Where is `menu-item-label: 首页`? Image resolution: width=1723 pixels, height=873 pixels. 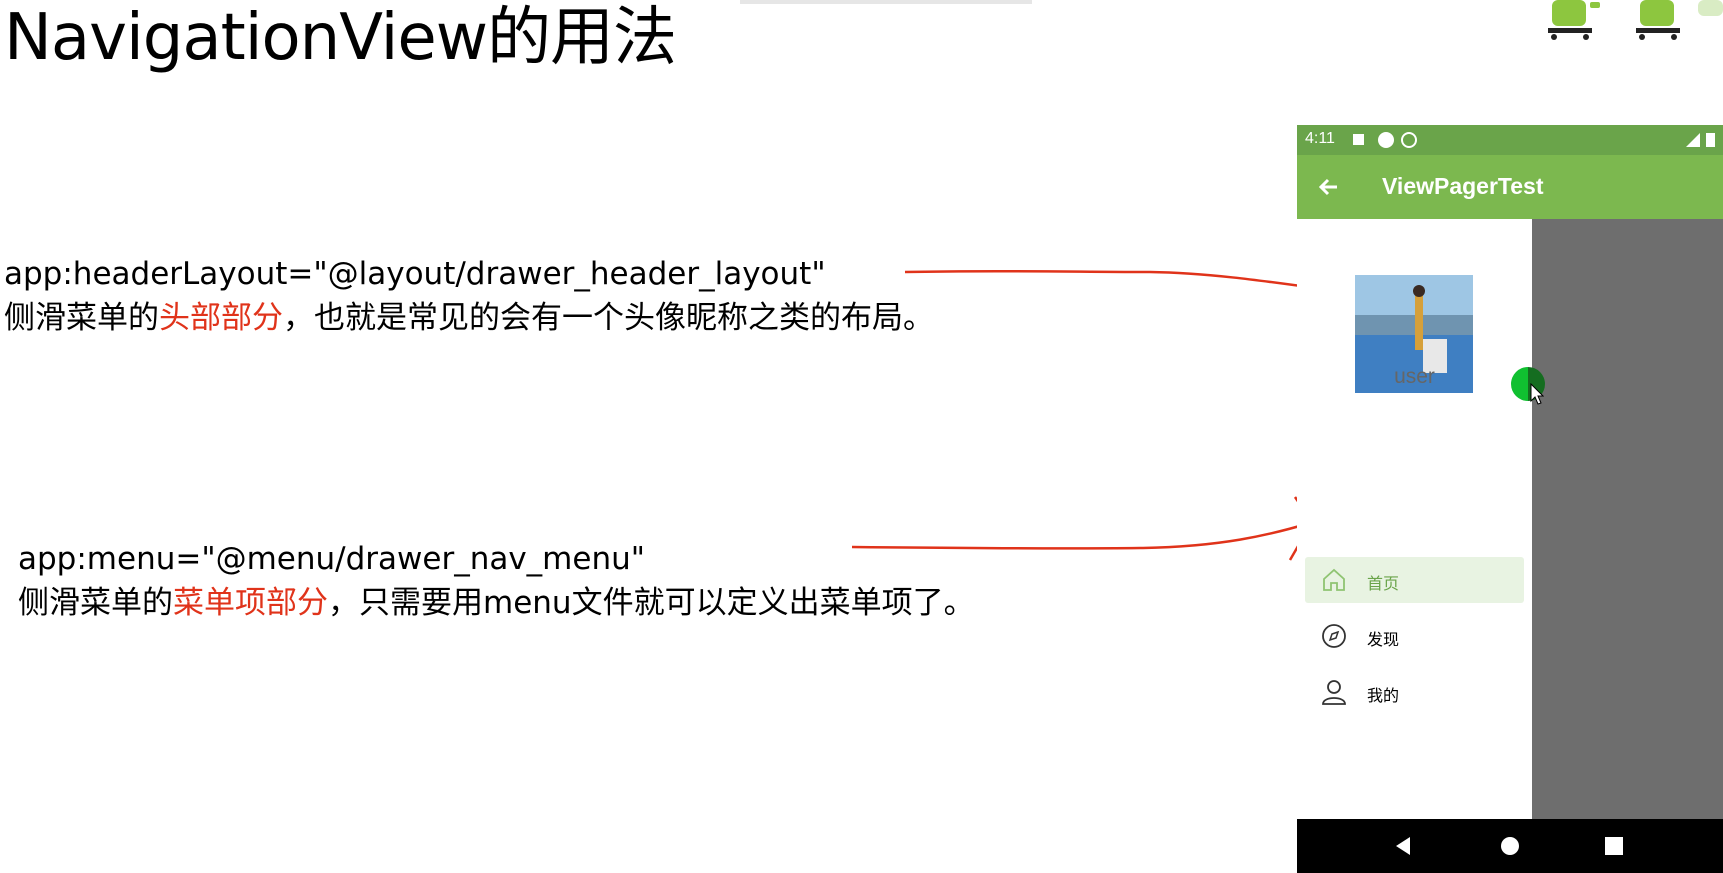 menu-item-label: 首页 is located at coordinates (1383, 583).